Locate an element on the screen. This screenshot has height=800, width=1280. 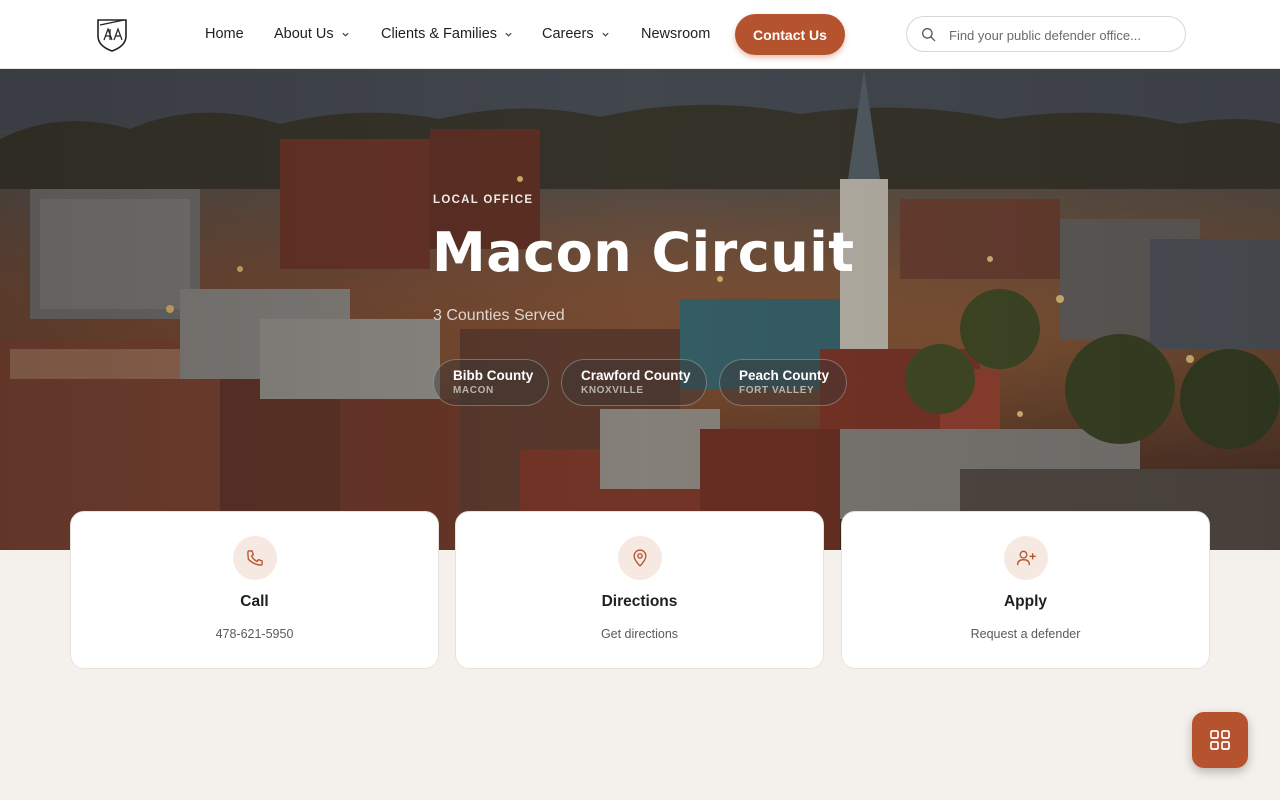
apply-title: Apply is located at coordinates (1025, 601).